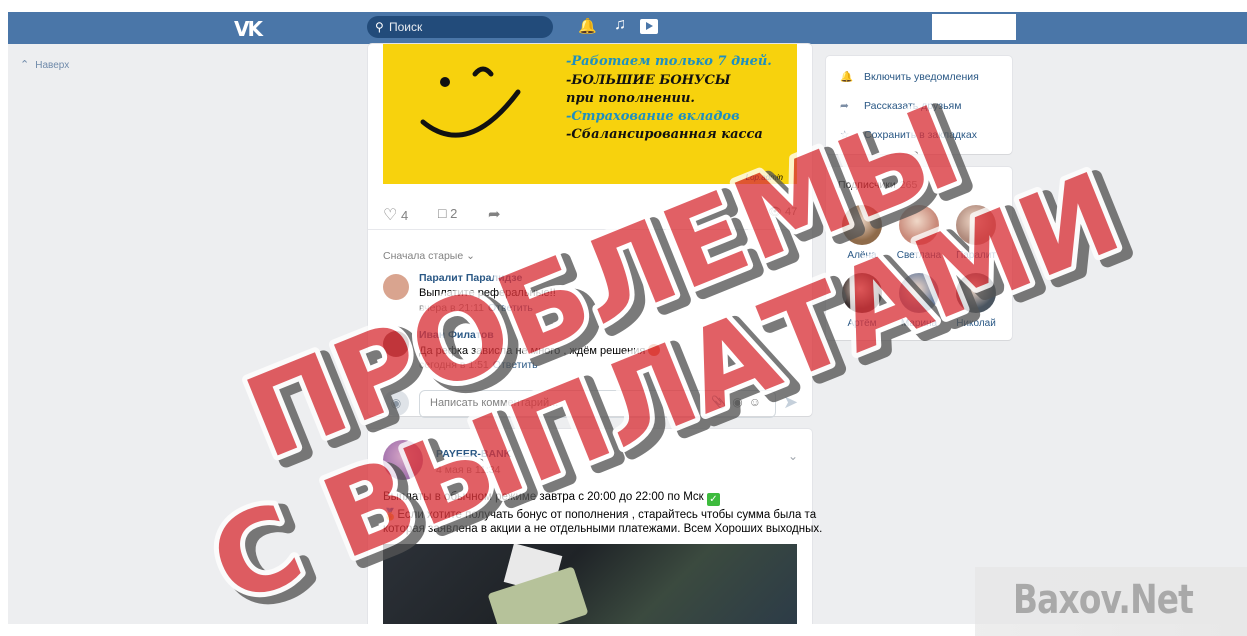 This screenshot has height=636, width=1247. What do you see at coordinates (447, 213) in the screenshot?
I see `comment-button: □ 2` at bounding box center [447, 213].